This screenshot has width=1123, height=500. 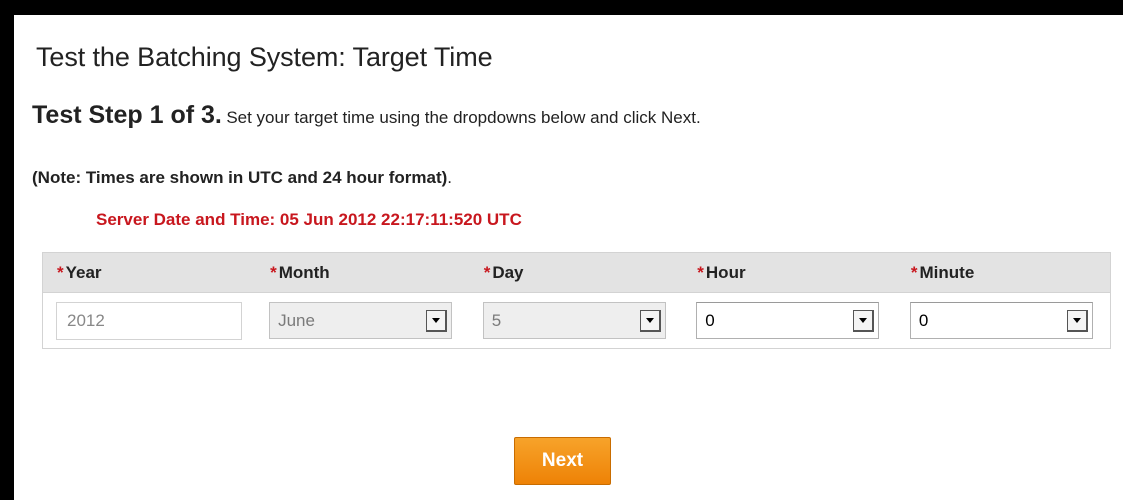 I want to click on minute-cell: 0, so click(x=1004, y=321).